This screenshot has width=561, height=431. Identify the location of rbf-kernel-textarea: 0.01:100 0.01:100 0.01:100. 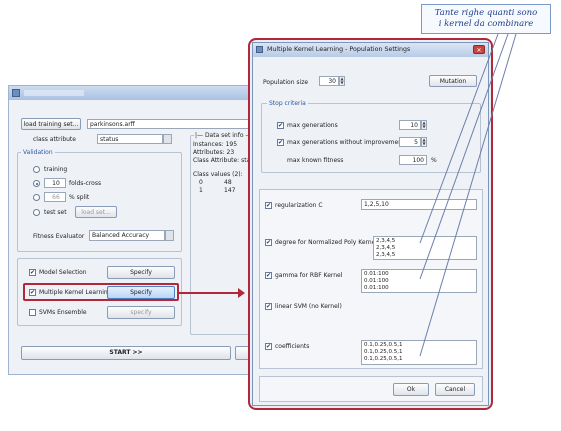
(419, 281).